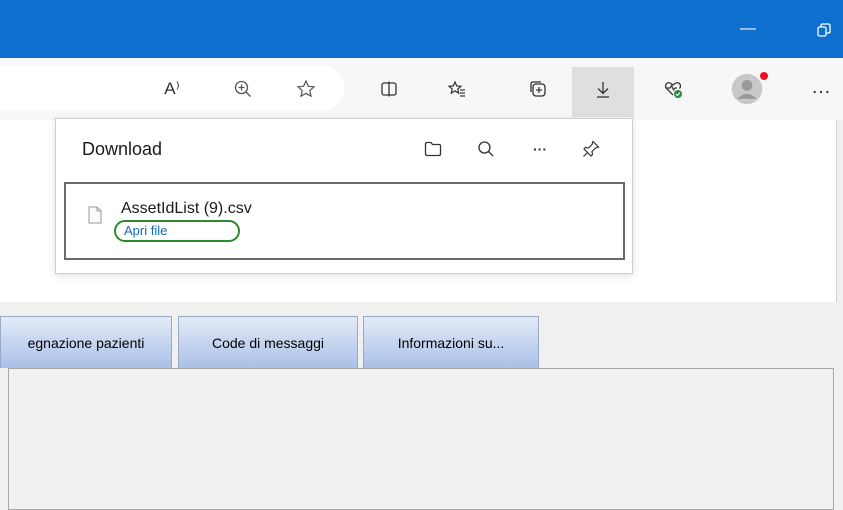 This screenshot has width=843, height=510. I want to click on pin-icon, so click(591, 149).